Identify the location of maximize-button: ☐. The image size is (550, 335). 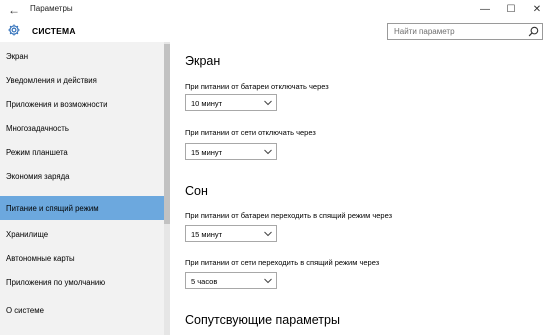
(511, 10).